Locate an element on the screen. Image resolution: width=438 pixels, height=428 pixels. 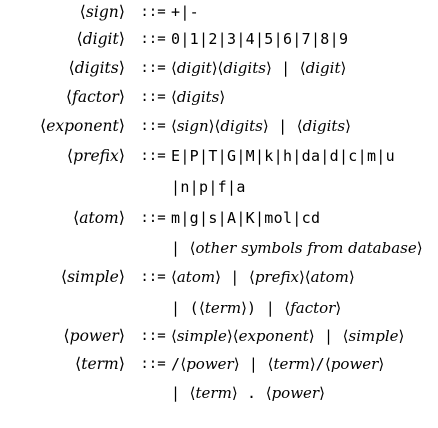
terminal-literal: . is located at coordinates (251, 393).